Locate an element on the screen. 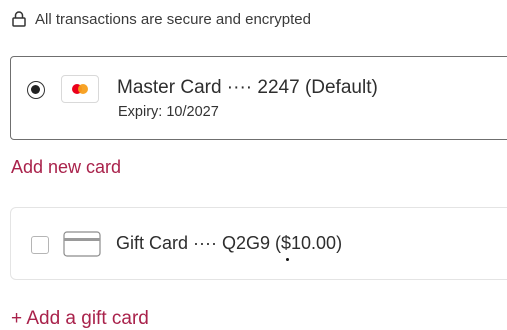  gift-card-checkbox is located at coordinates (40, 245).